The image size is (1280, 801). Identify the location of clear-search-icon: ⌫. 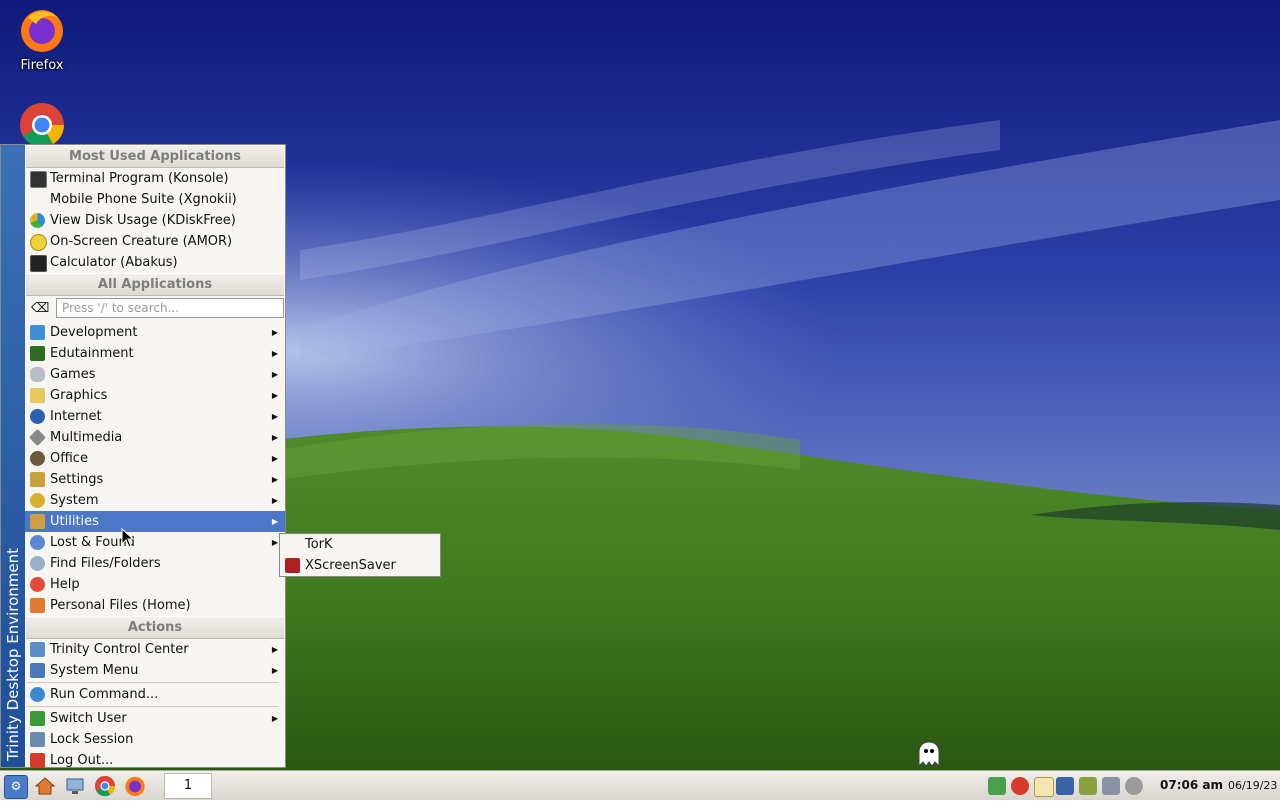
(40, 308).